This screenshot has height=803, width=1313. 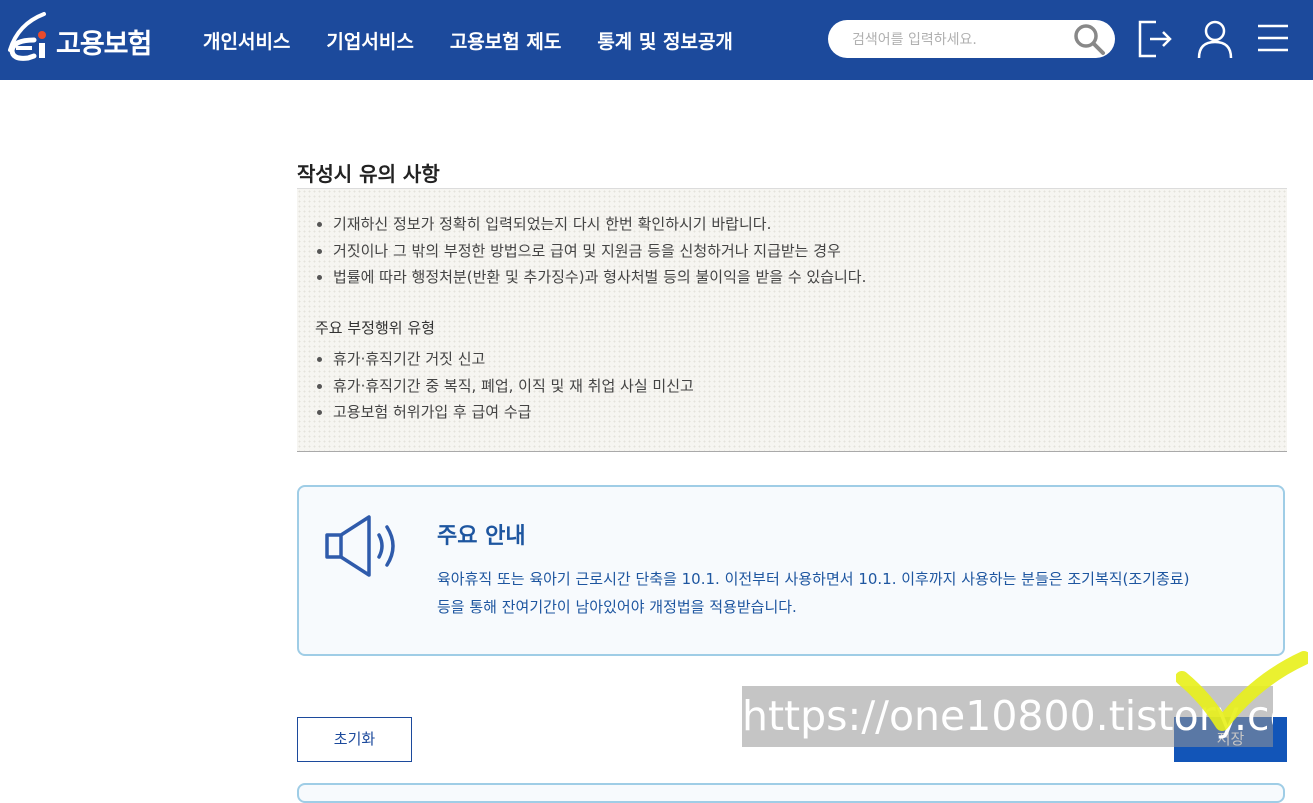 I want to click on highlight-check-mark, so click(x=1242, y=691).